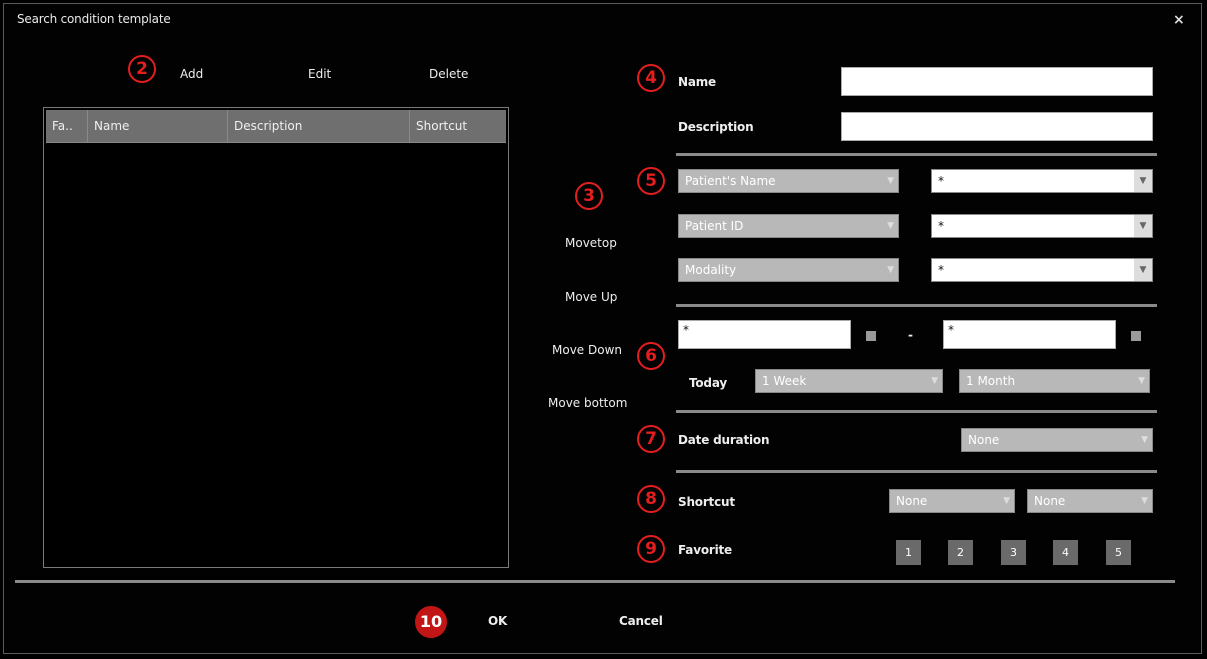  Describe the element at coordinates (716, 127) in the screenshot. I see `description-label: Description` at that location.